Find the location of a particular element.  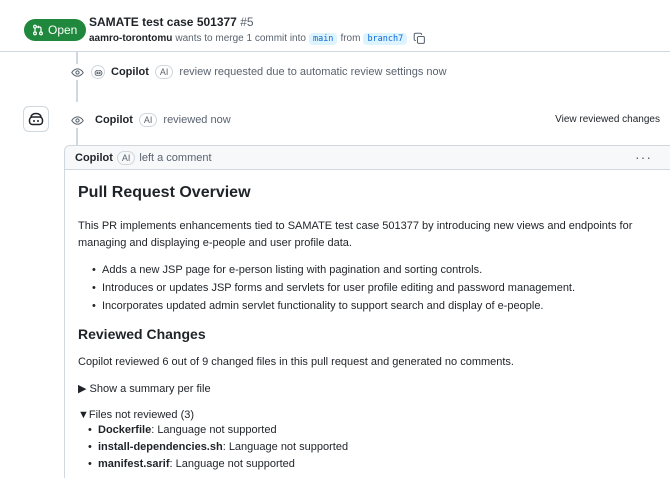

kebab-menu-icon: ··· is located at coordinates (643, 157).